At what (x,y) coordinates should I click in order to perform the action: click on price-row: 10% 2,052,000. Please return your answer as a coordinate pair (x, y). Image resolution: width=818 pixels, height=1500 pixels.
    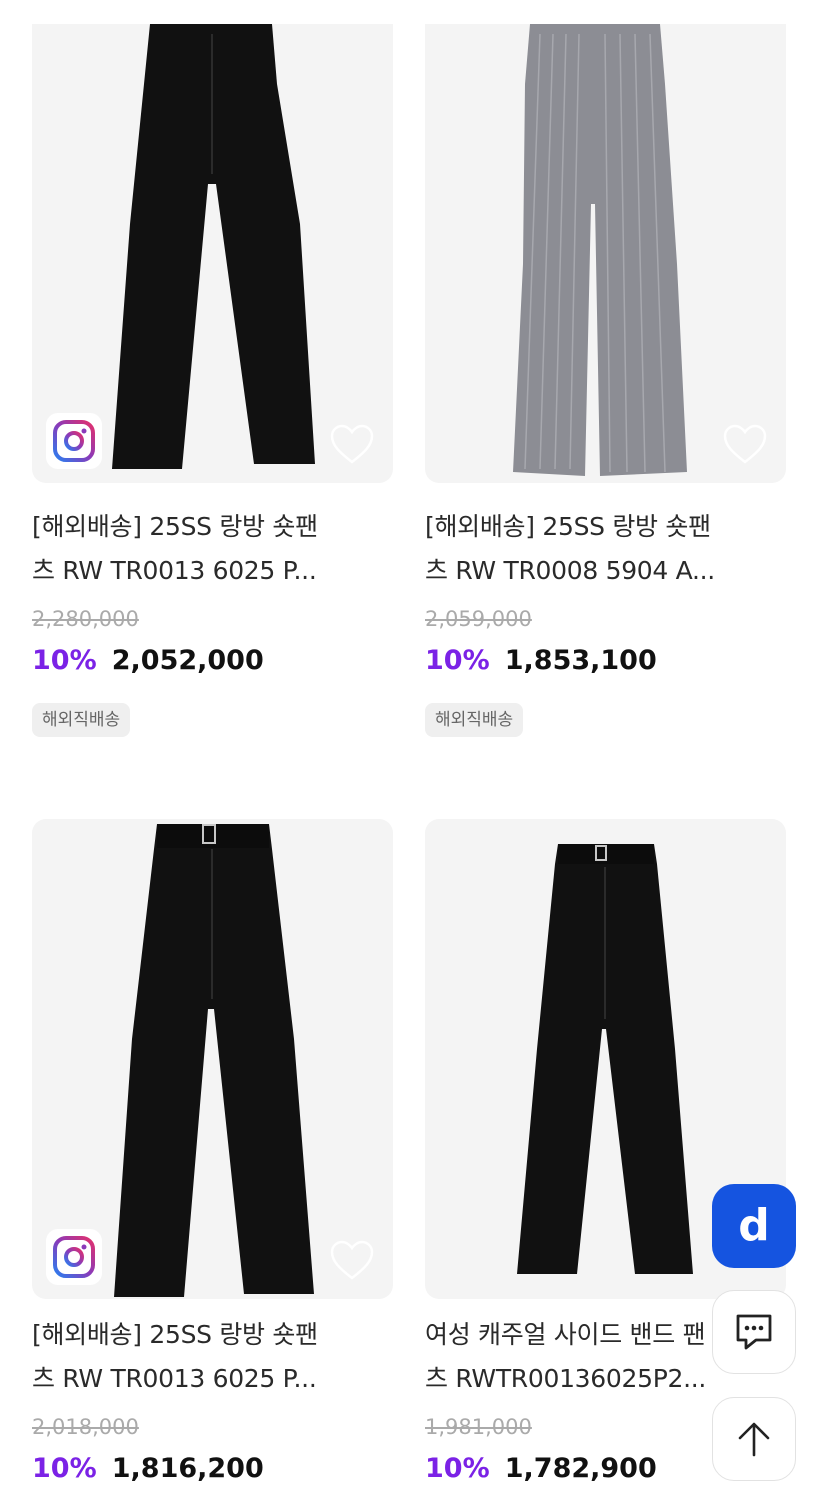
    Looking at the image, I should click on (212, 661).